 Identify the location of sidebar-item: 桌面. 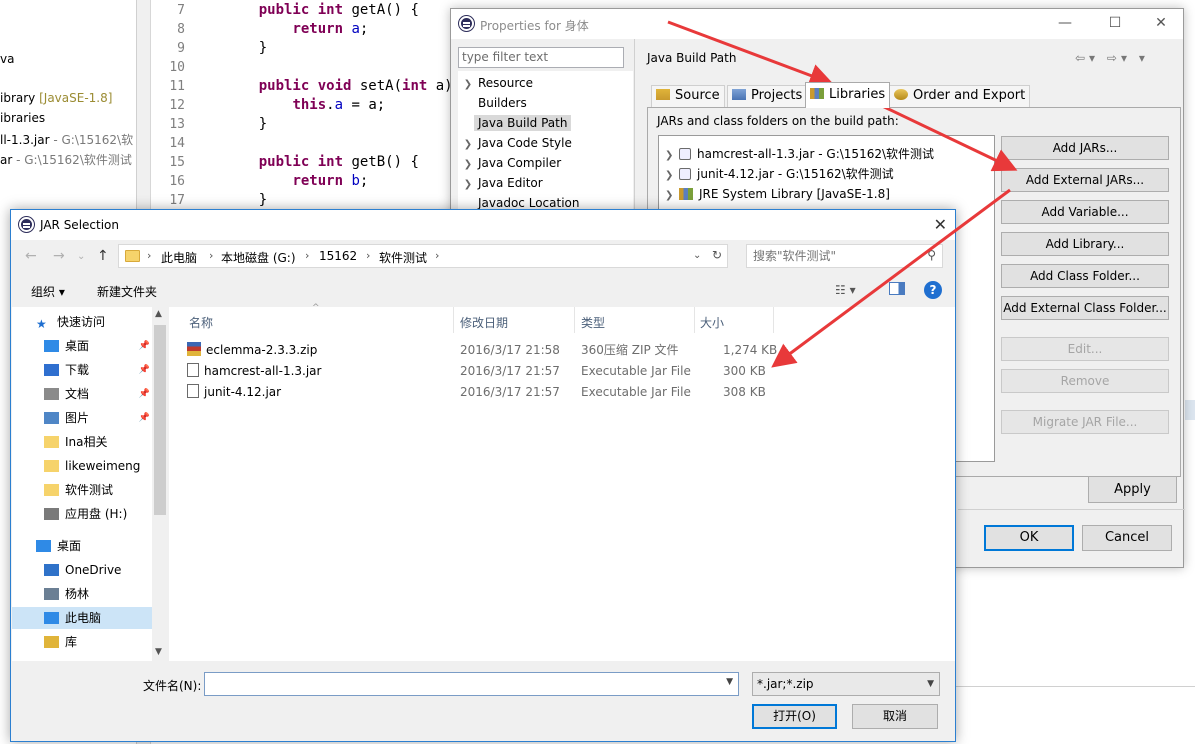
(82, 546).